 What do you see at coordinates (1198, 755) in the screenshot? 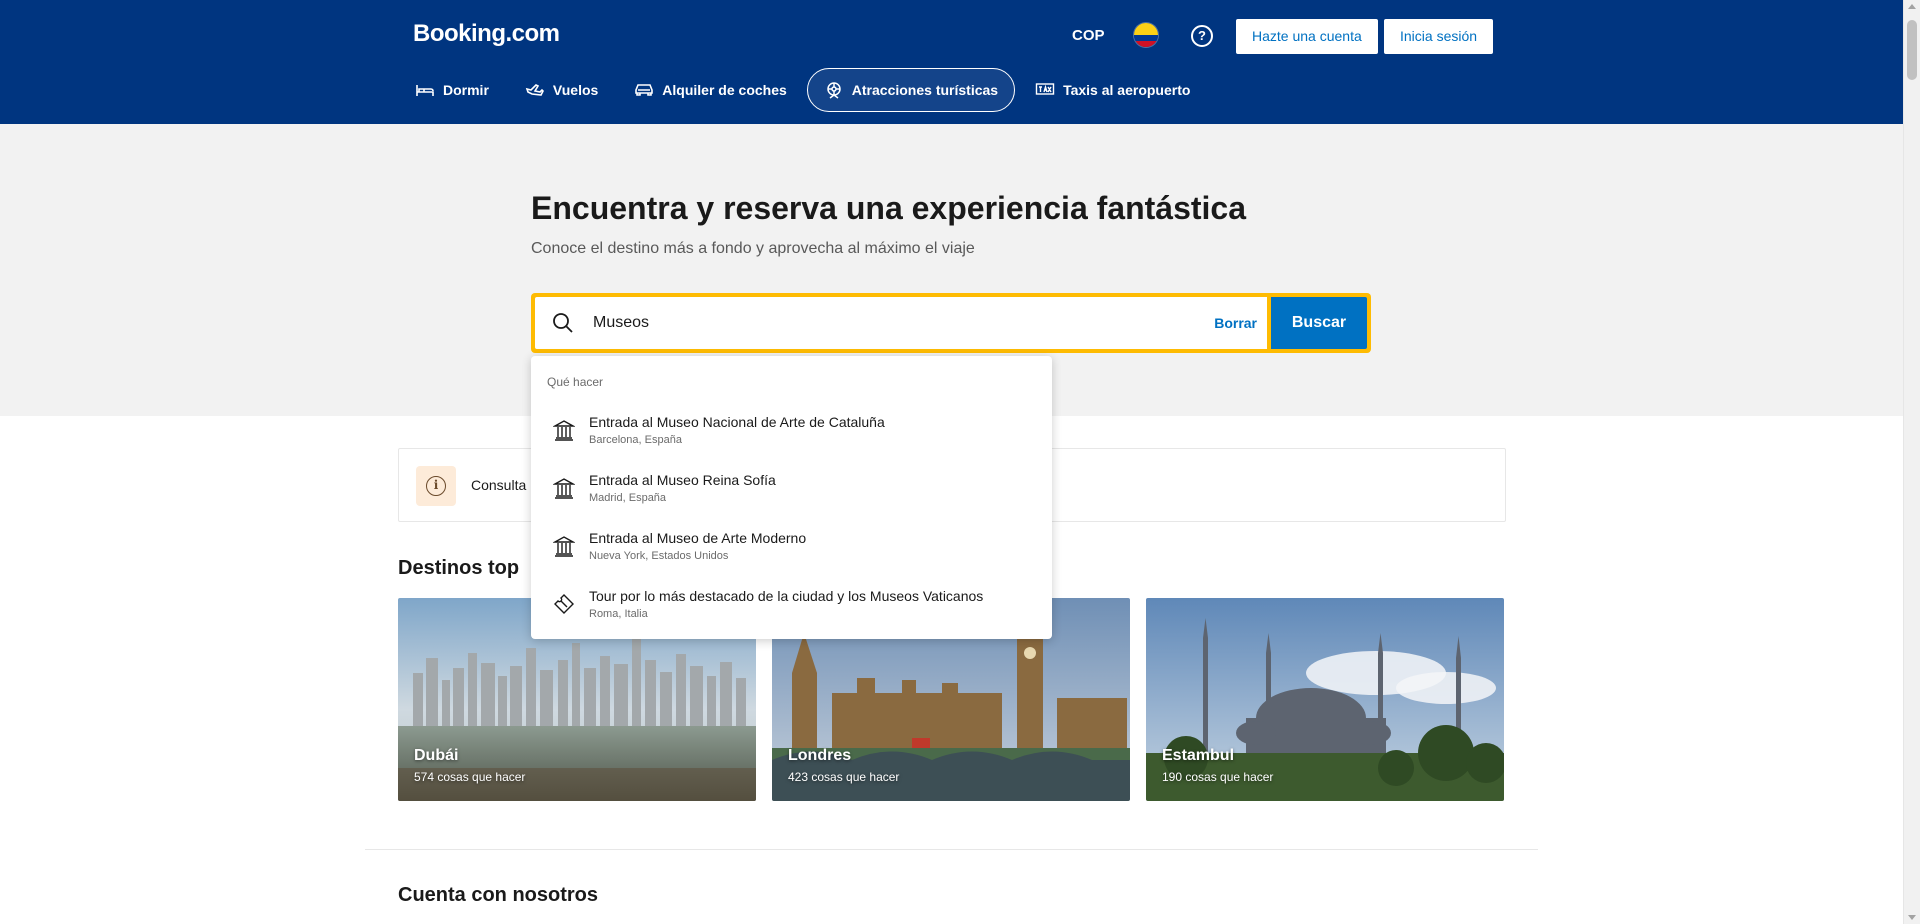
I see `destination-name: Estambul` at bounding box center [1198, 755].